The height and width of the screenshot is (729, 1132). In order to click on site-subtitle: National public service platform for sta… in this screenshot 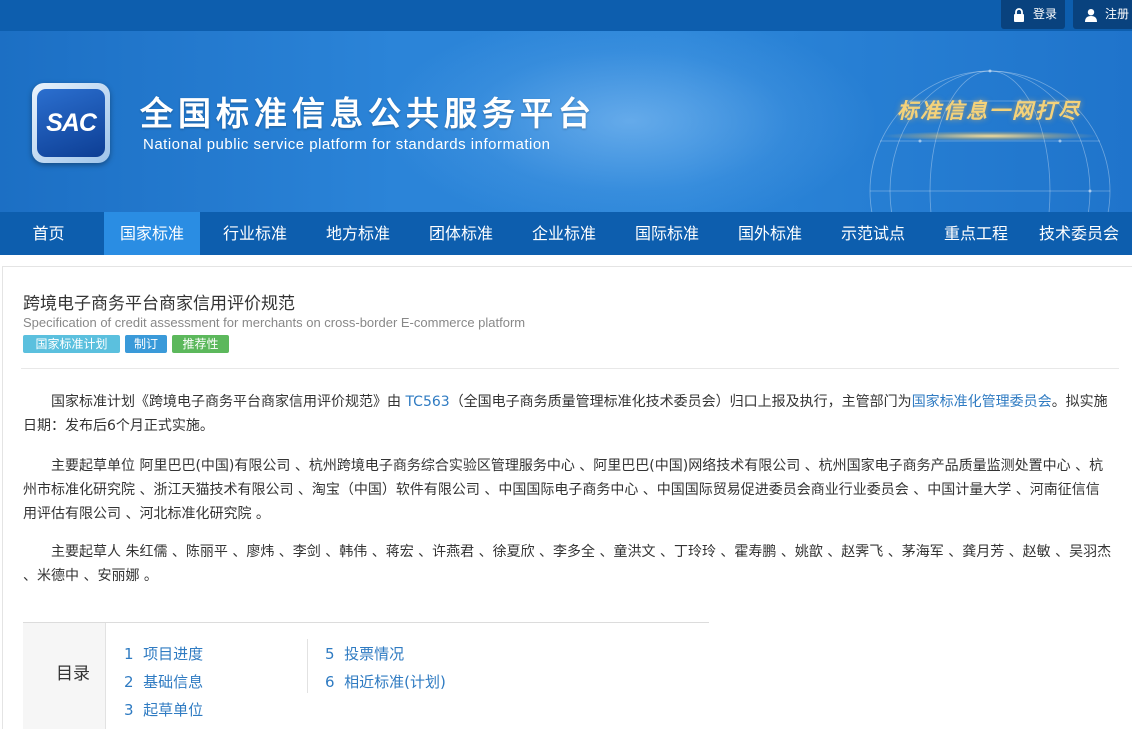, I will do `click(347, 144)`.